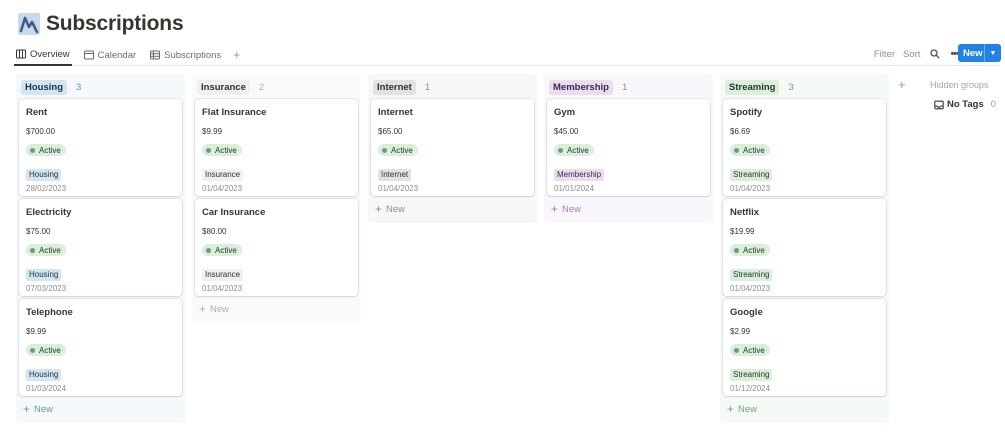 The width and height of the screenshot is (1005, 445). I want to click on subscription-card: Spotify $6.69 Active Streaming 01/04/2023, so click(804, 147).